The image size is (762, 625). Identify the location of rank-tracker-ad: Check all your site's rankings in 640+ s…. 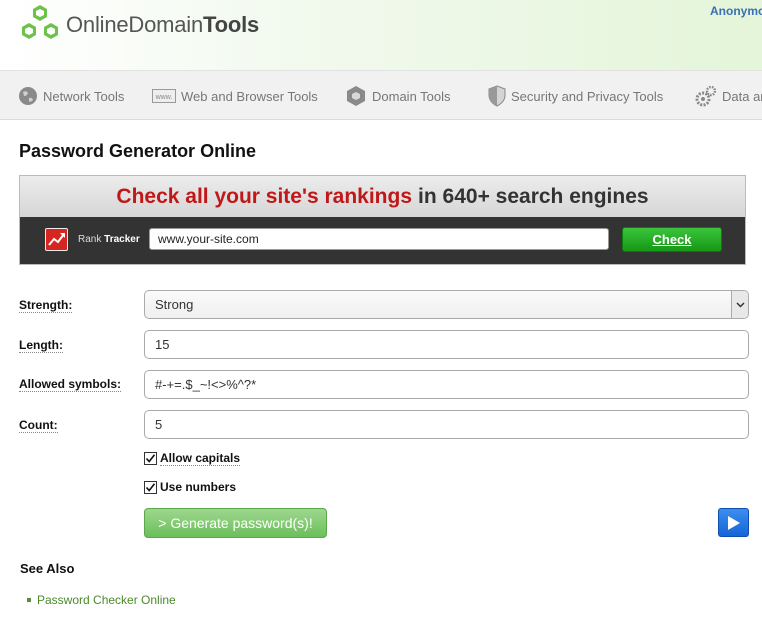
(382, 220).